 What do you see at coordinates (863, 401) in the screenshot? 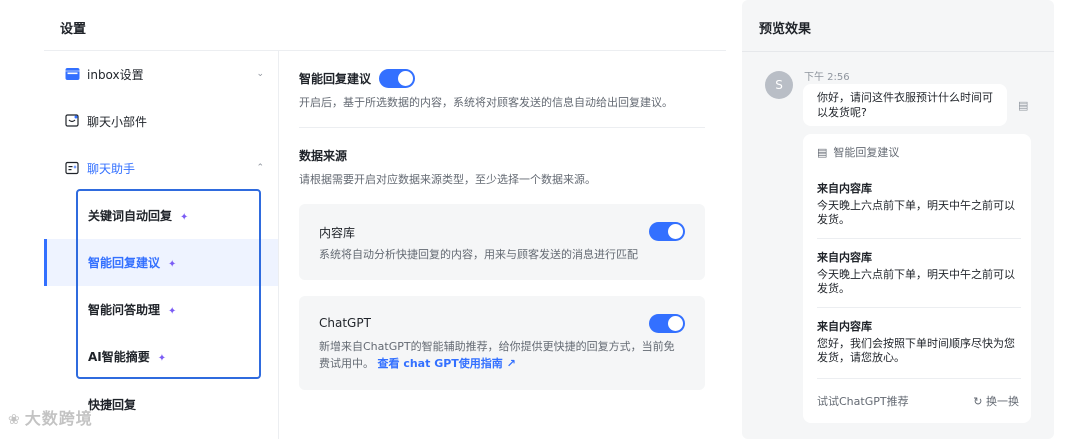
I see `try-chatgpt-button: 试试ChatGPT推荐` at bounding box center [863, 401].